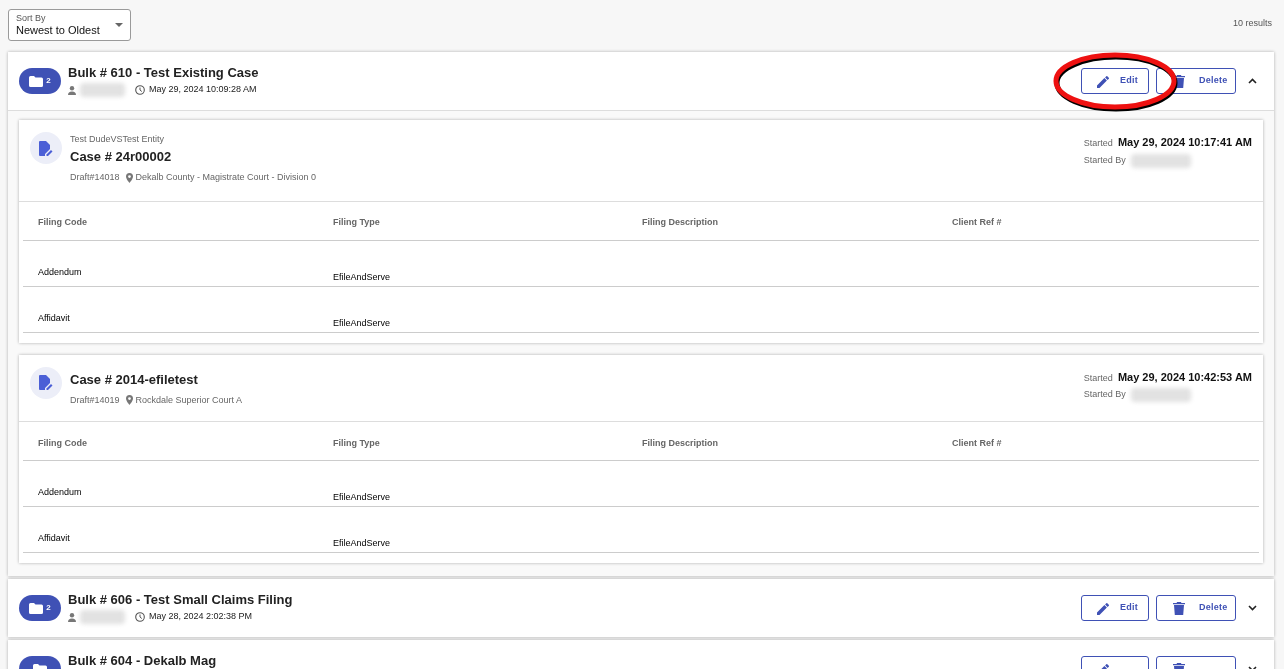 The image size is (1284, 669). Describe the element at coordinates (1184, 377) in the screenshot. I see `started-date: May 29, 2024 10:42:53 AM` at that location.